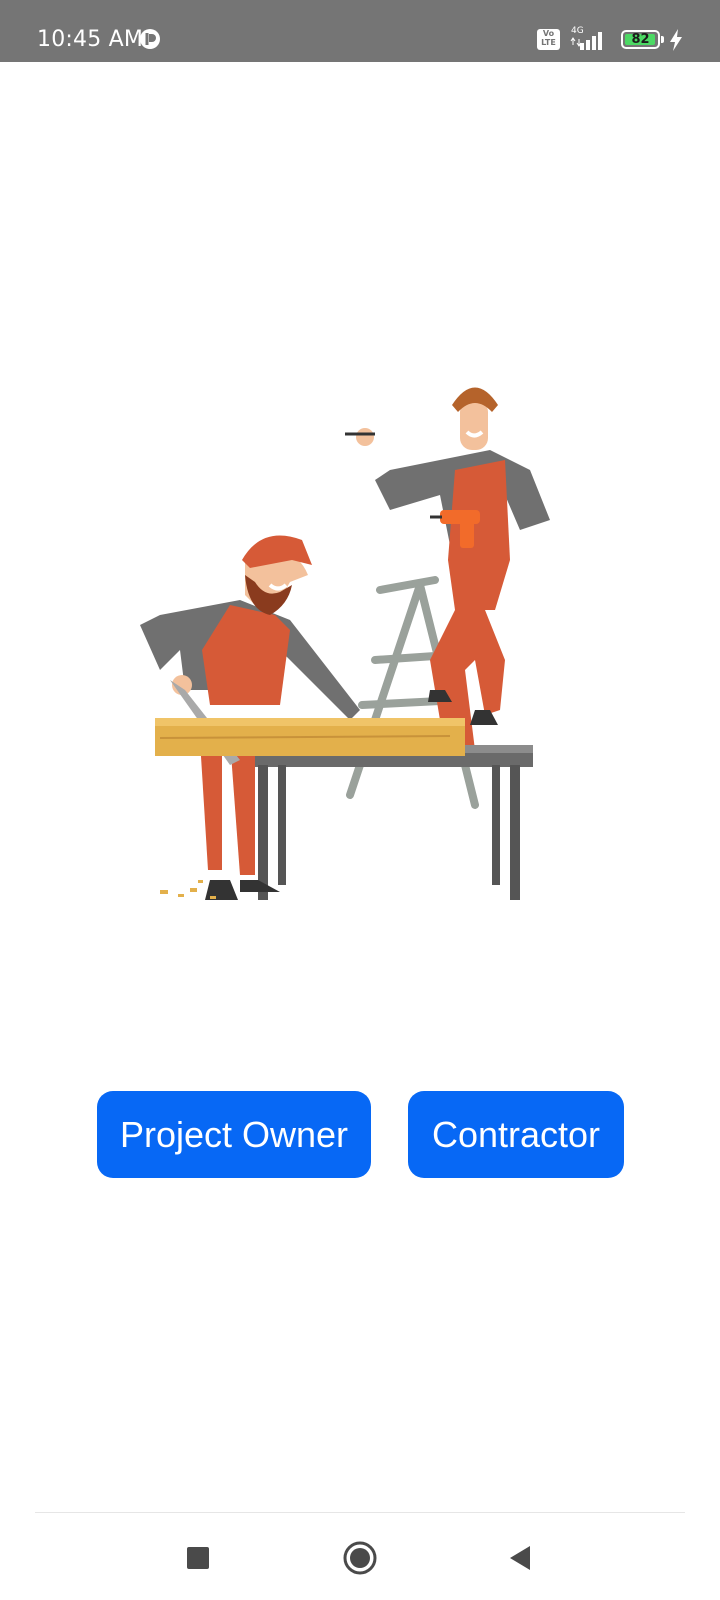 This screenshot has width=720, height=1600. Describe the element at coordinates (90, 39) in the screenshot. I see `status-time: 10:45 AM` at that location.